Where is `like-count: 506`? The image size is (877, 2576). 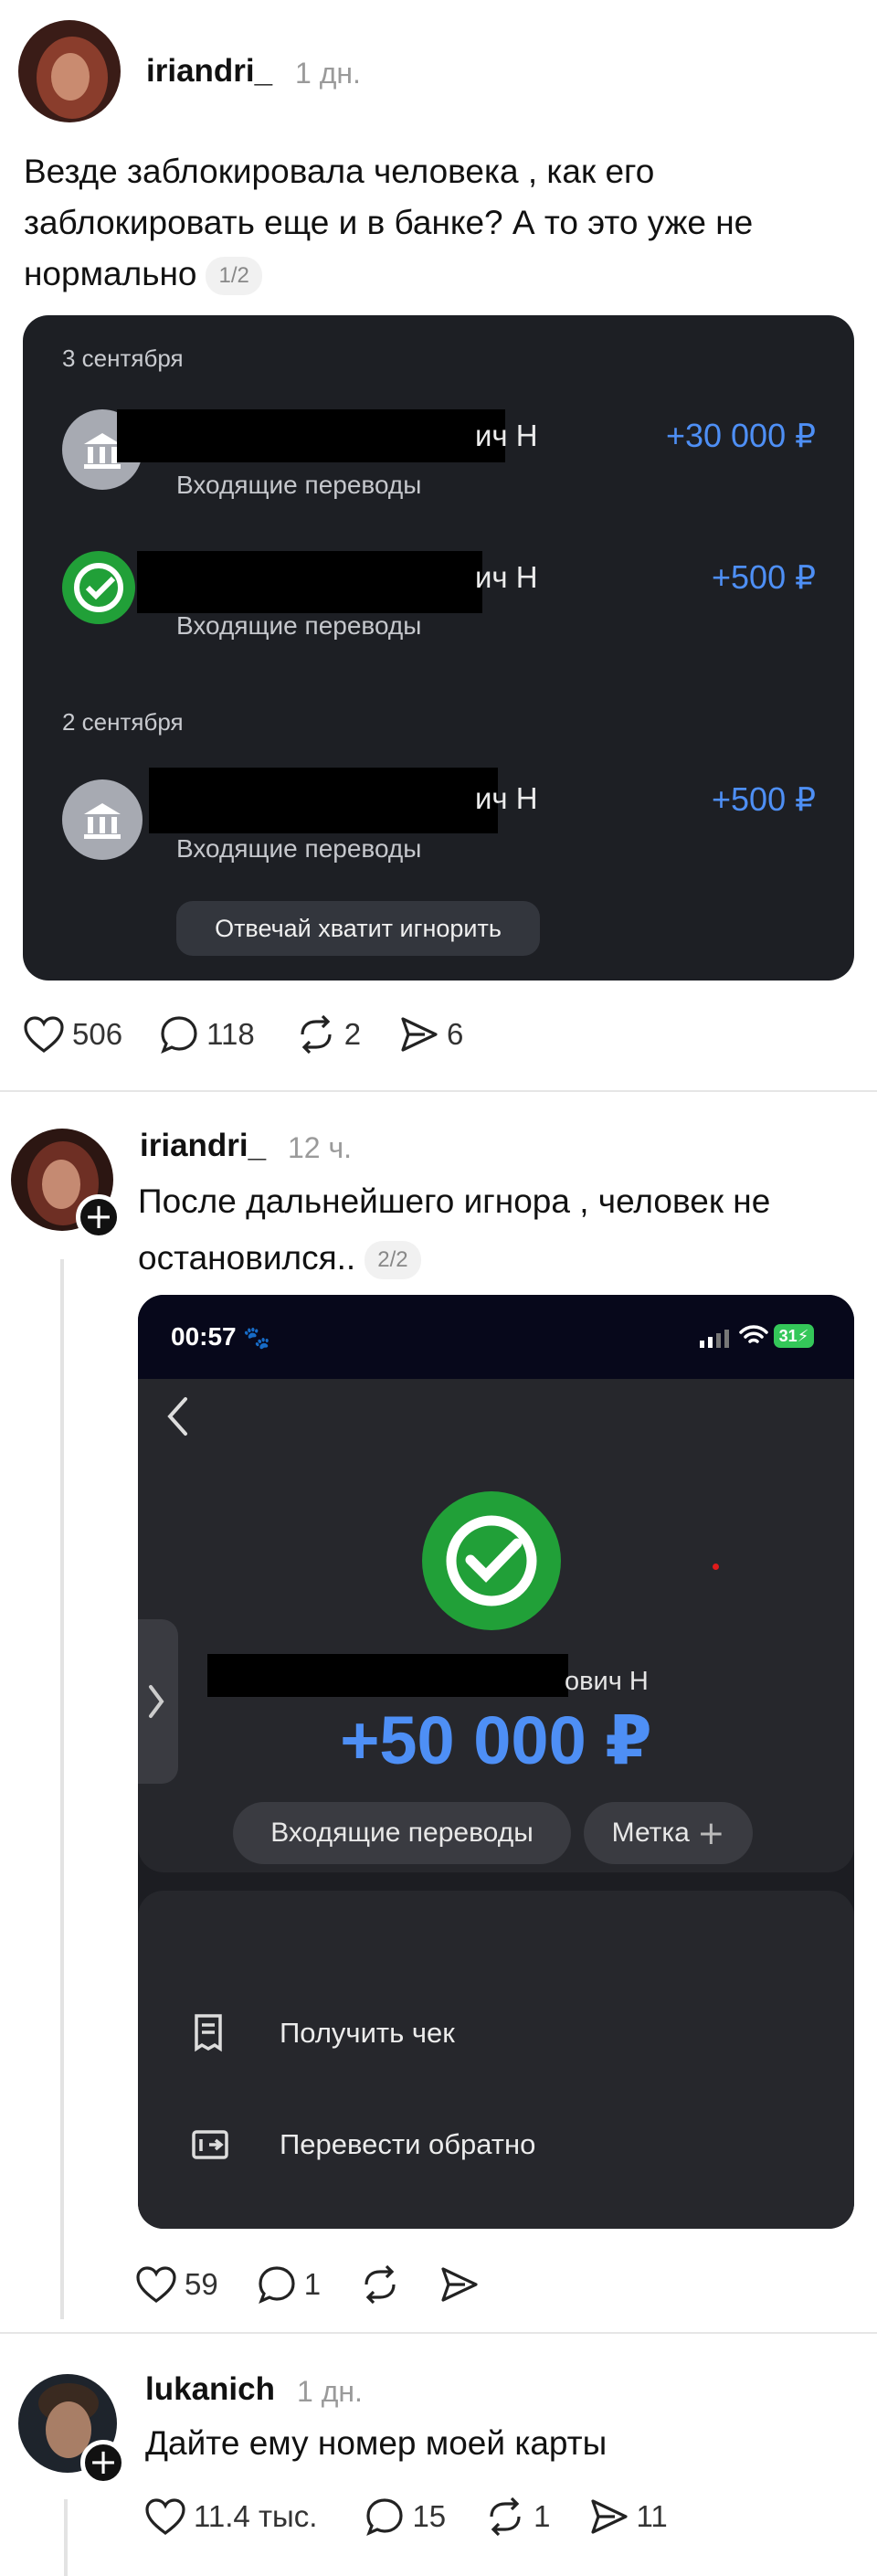
like-count: 506 is located at coordinates (97, 1034).